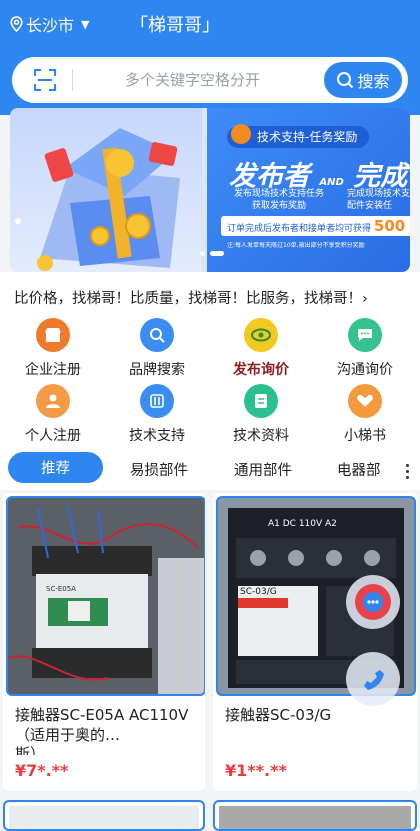 This screenshot has height=831, width=420. I want to click on contactor-photo: SC-E05A, so click(106, 596).